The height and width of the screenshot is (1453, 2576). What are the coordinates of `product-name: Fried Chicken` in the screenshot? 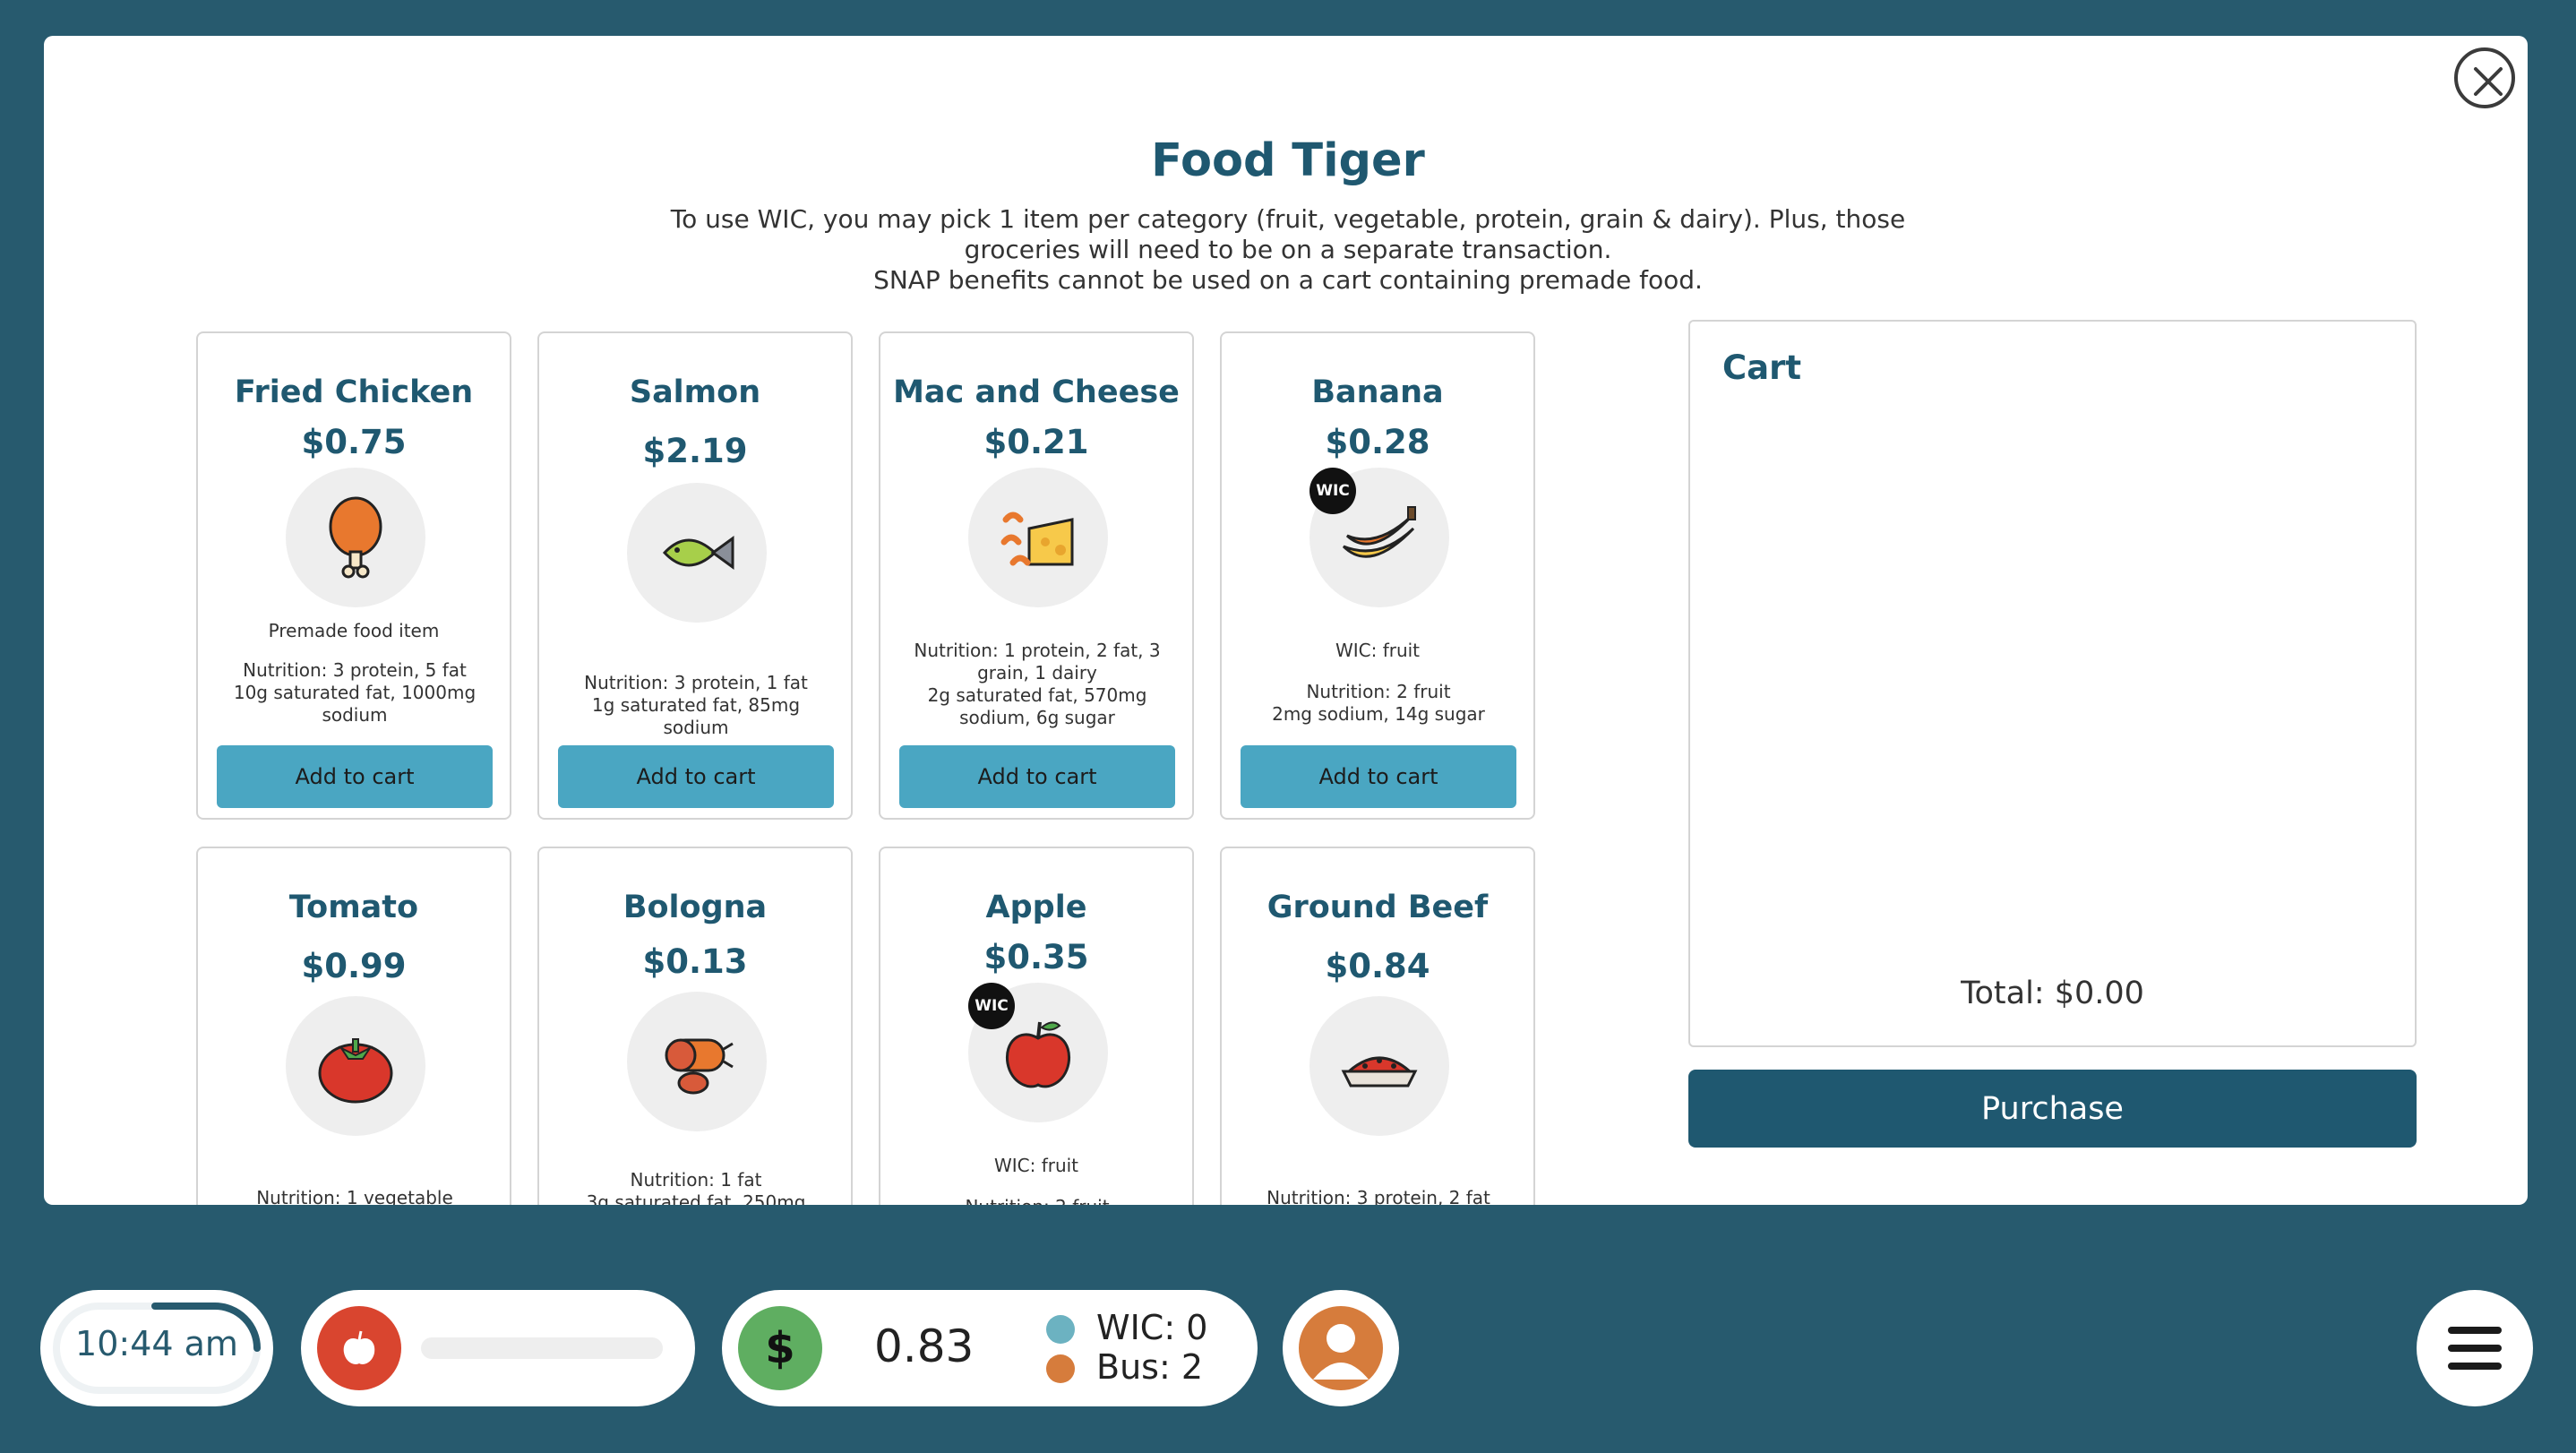 It's located at (354, 392).